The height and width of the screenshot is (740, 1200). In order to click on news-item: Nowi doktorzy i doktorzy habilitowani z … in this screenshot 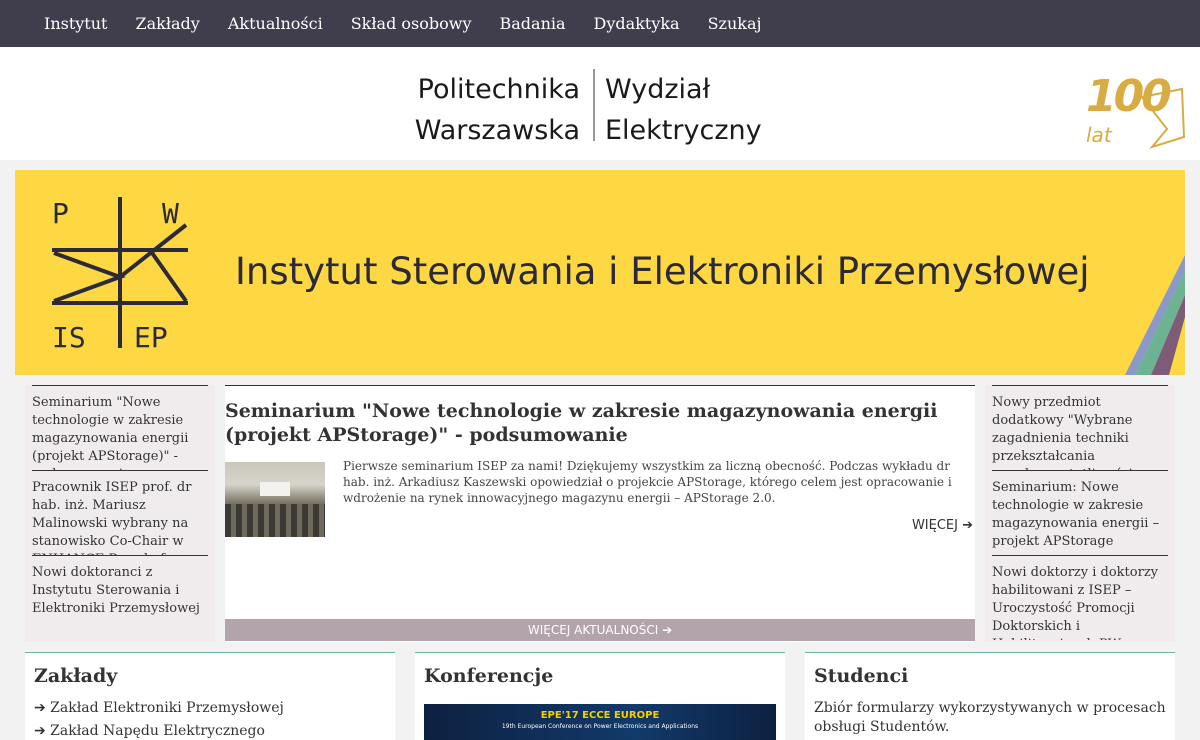, I will do `click(1080, 597)`.